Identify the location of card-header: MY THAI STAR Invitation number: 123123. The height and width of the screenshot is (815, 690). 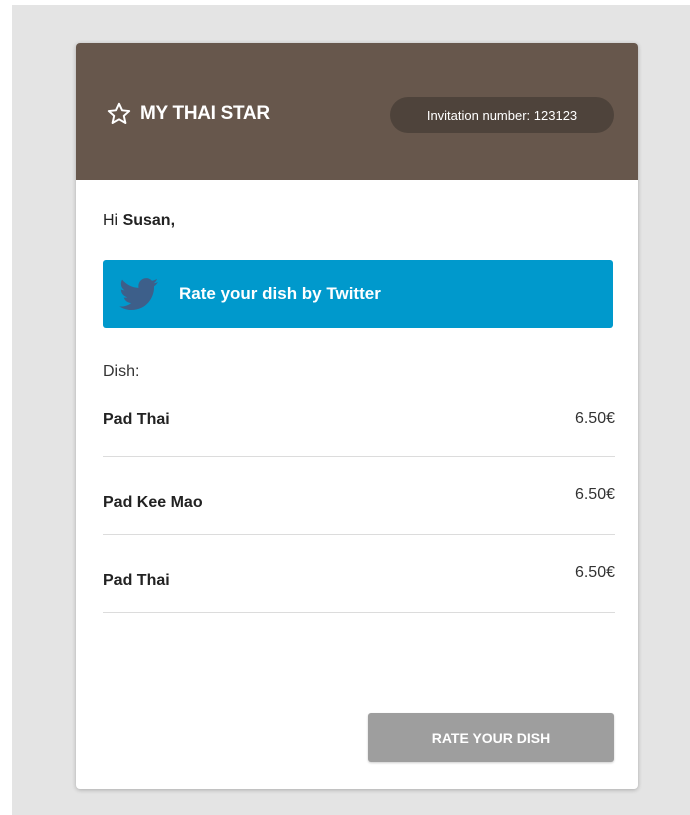
(357, 111).